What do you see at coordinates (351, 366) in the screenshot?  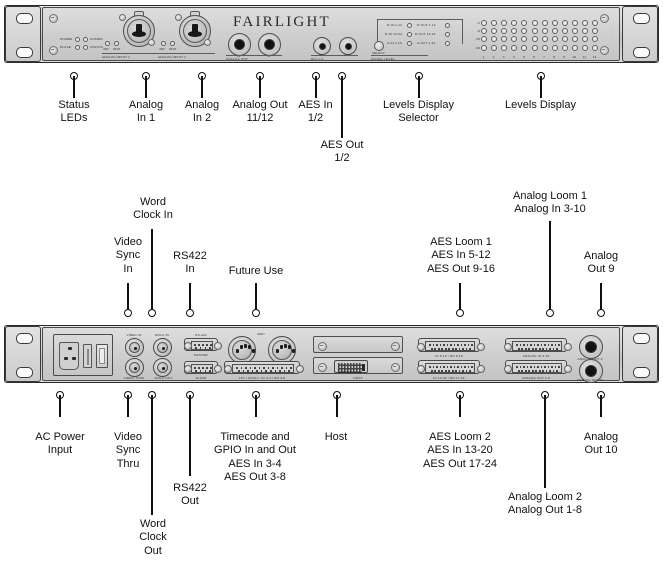 I see `host-dvi-connector` at bounding box center [351, 366].